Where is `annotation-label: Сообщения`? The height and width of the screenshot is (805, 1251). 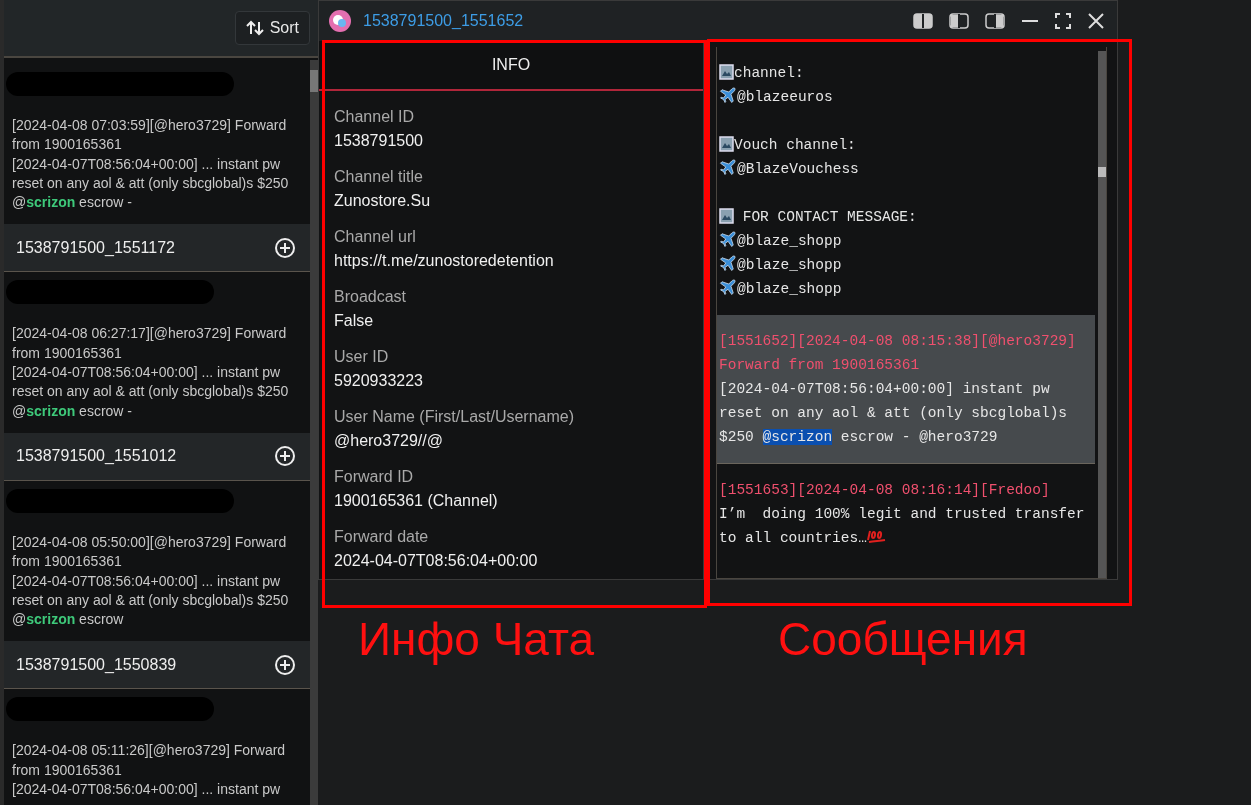 annotation-label: Сообщения is located at coordinates (903, 639).